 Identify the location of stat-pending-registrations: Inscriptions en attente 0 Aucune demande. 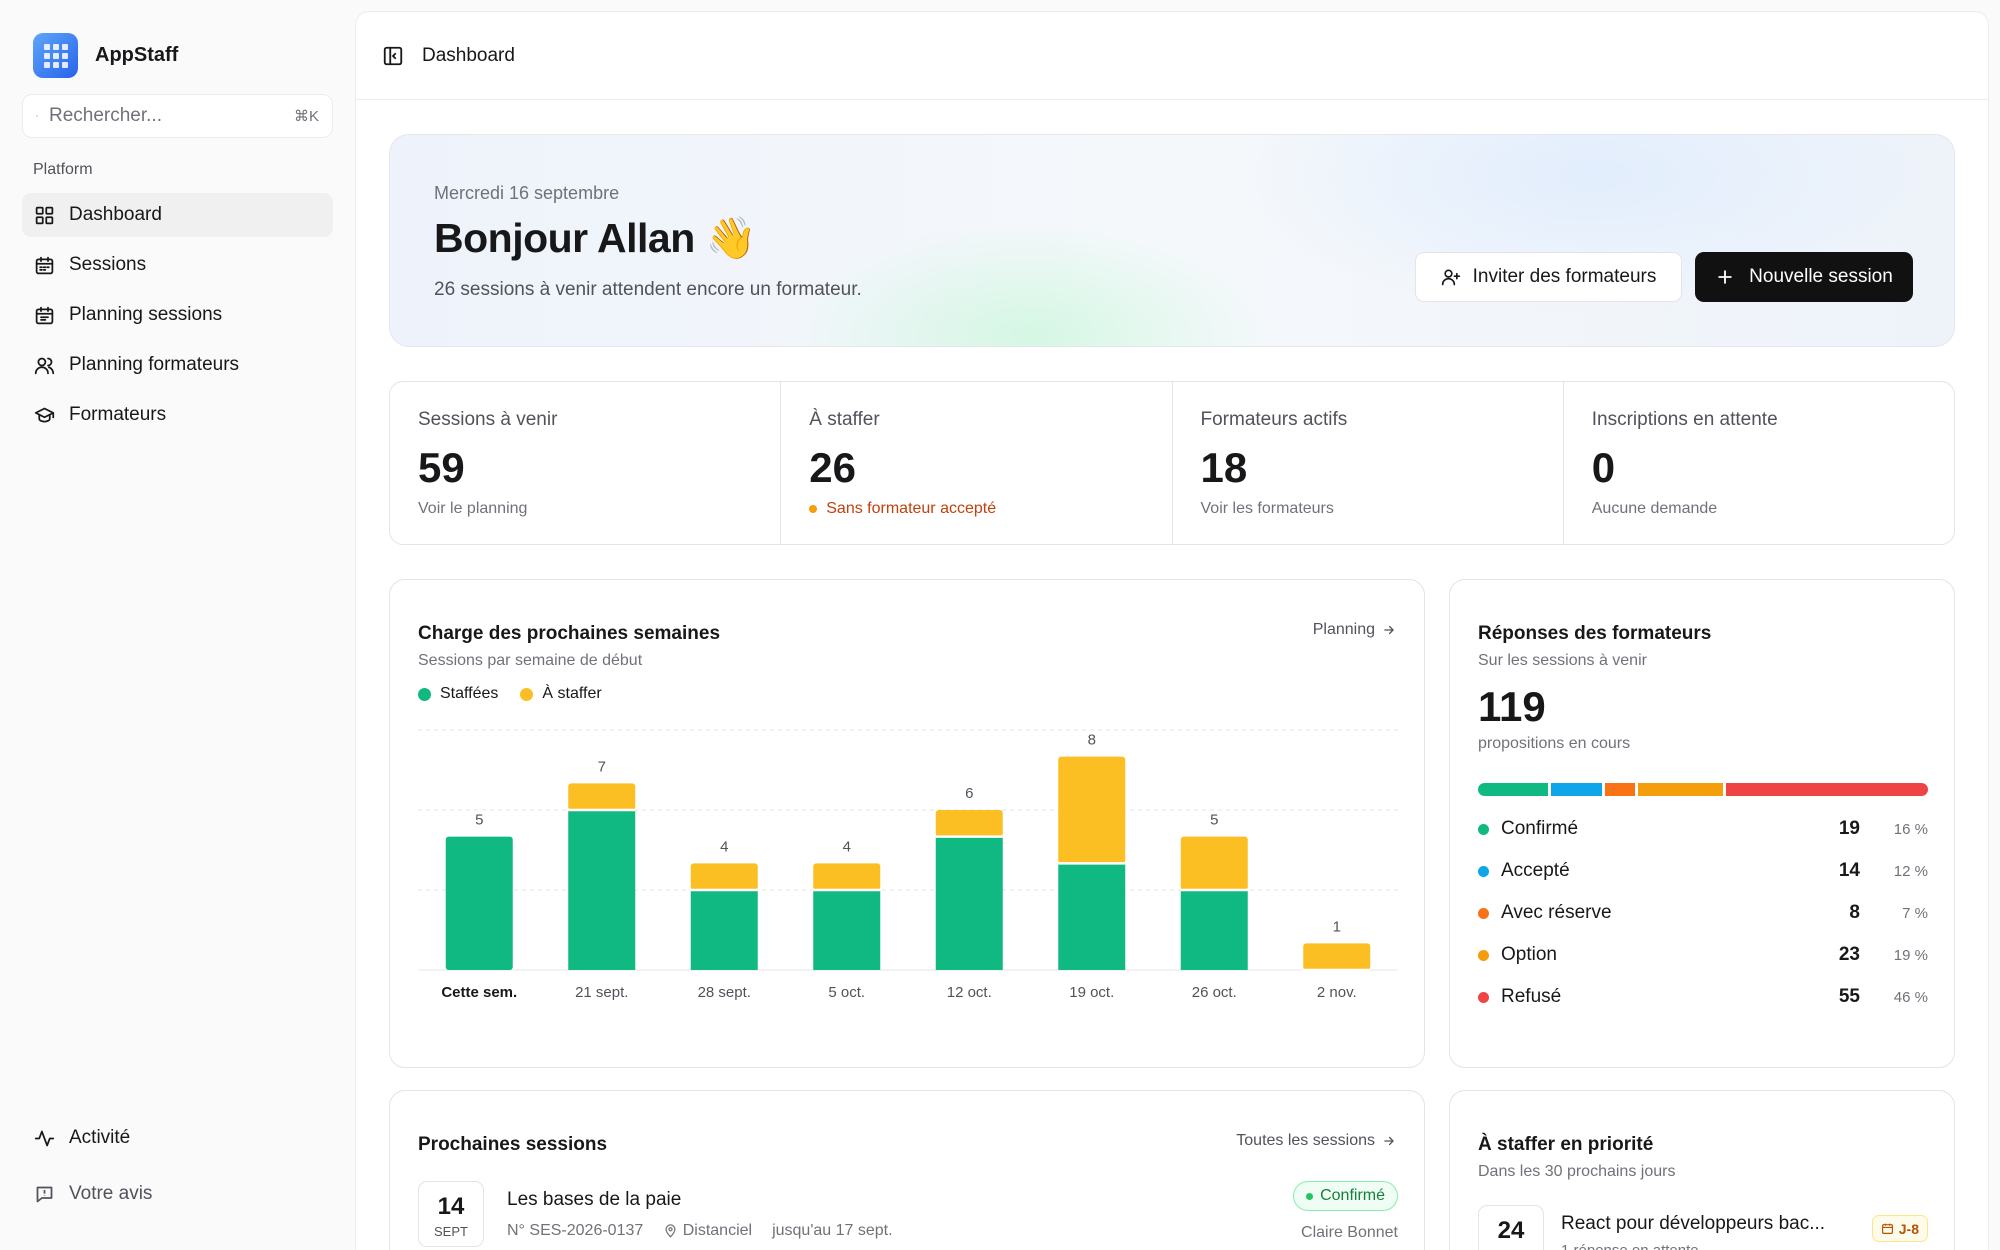
(1759, 463).